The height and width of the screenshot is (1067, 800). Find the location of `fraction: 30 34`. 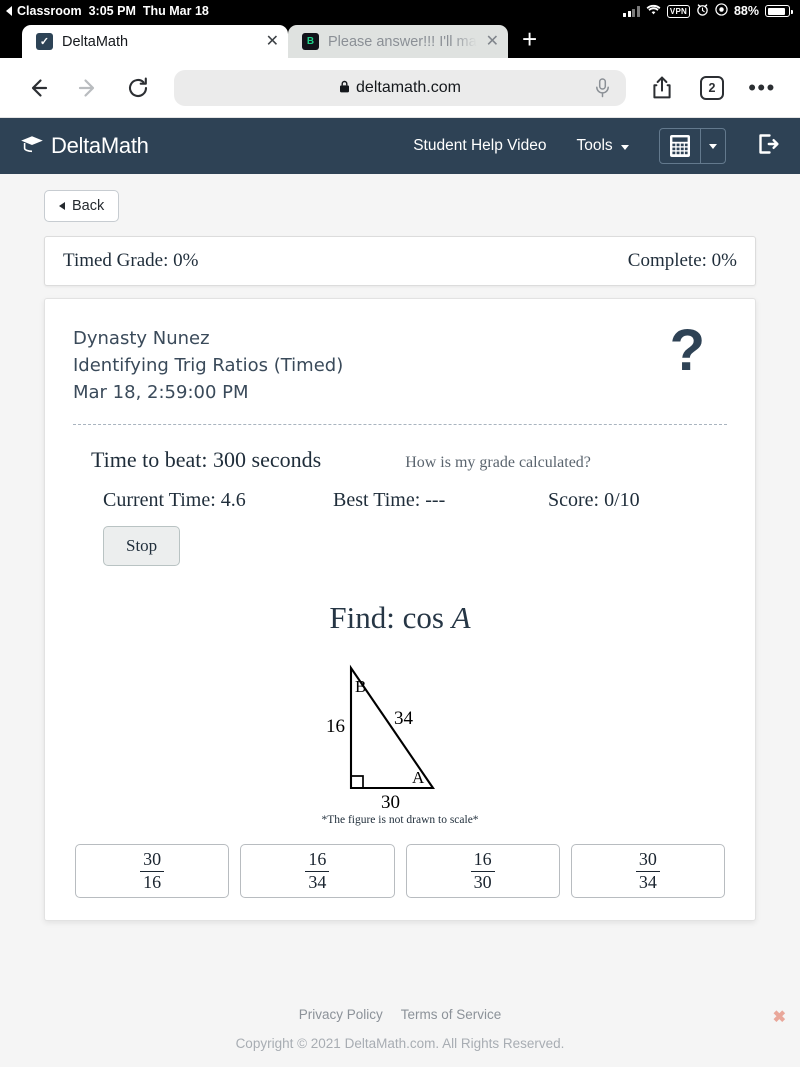

fraction: 30 34 is located at coordinates (647, 871).